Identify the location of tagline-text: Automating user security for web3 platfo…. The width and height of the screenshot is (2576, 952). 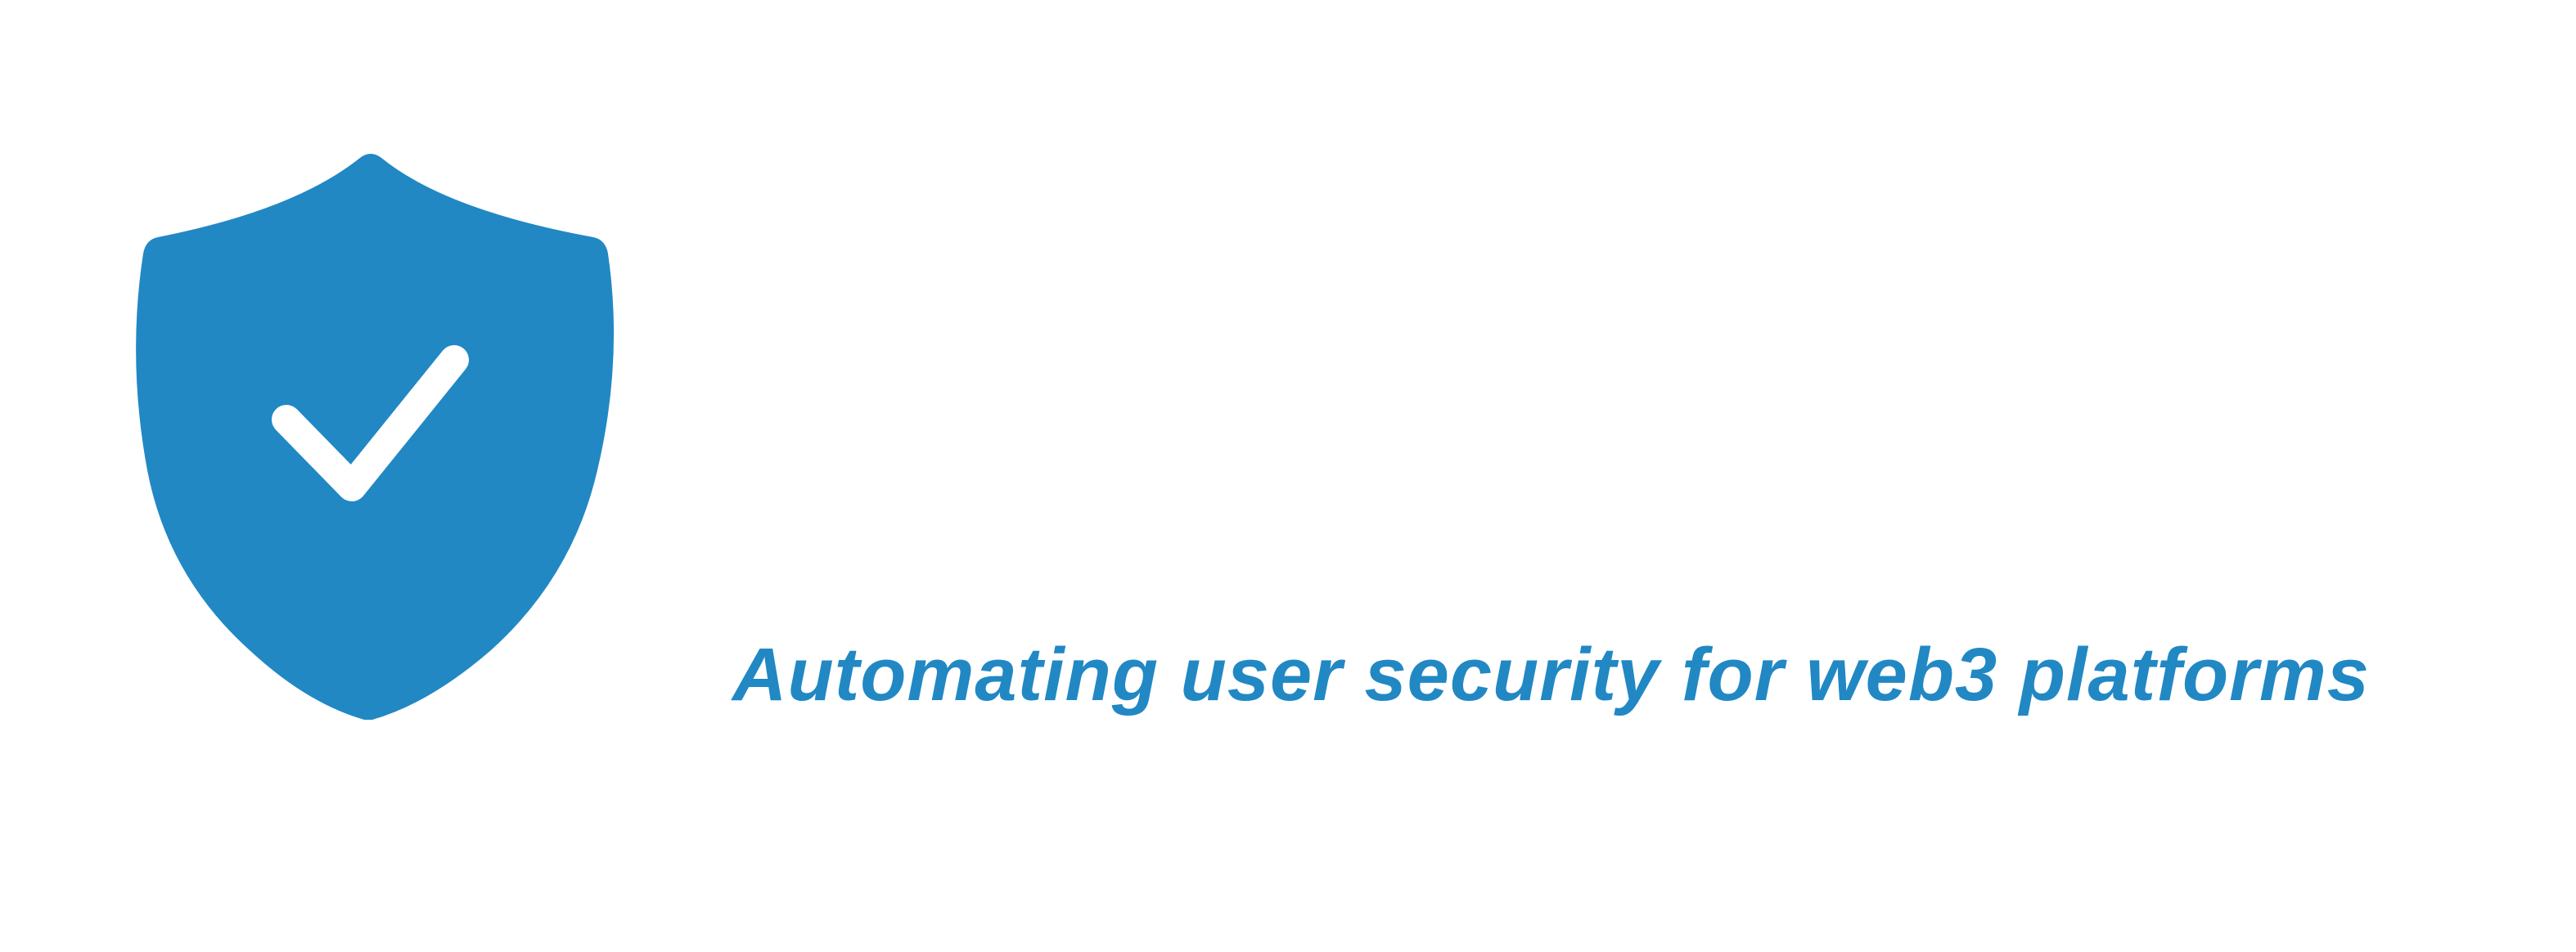
(1551, 675).